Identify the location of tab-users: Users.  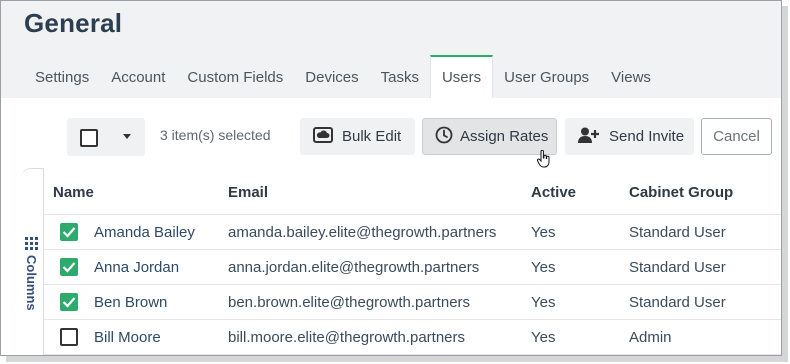
(461, 77).